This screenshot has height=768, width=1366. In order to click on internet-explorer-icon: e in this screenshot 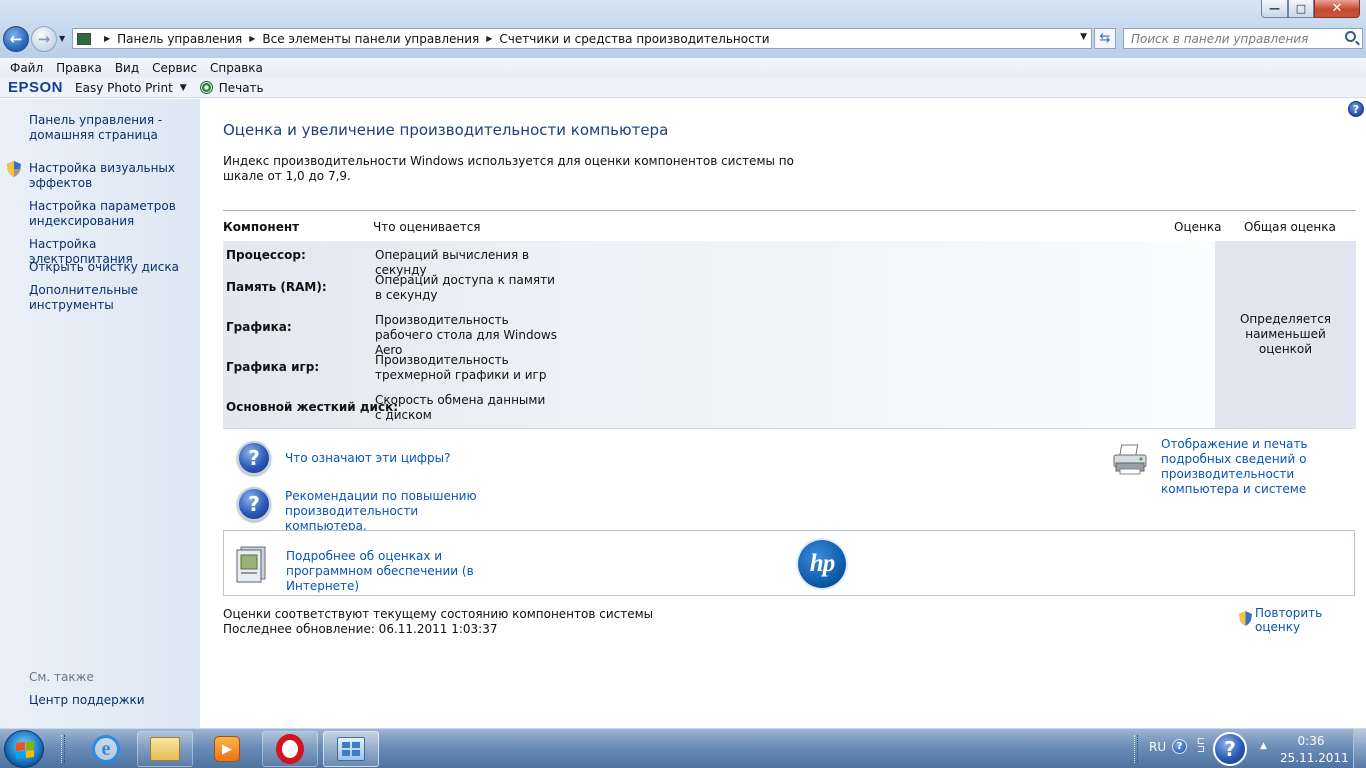, I will do `click(106, 749)`.